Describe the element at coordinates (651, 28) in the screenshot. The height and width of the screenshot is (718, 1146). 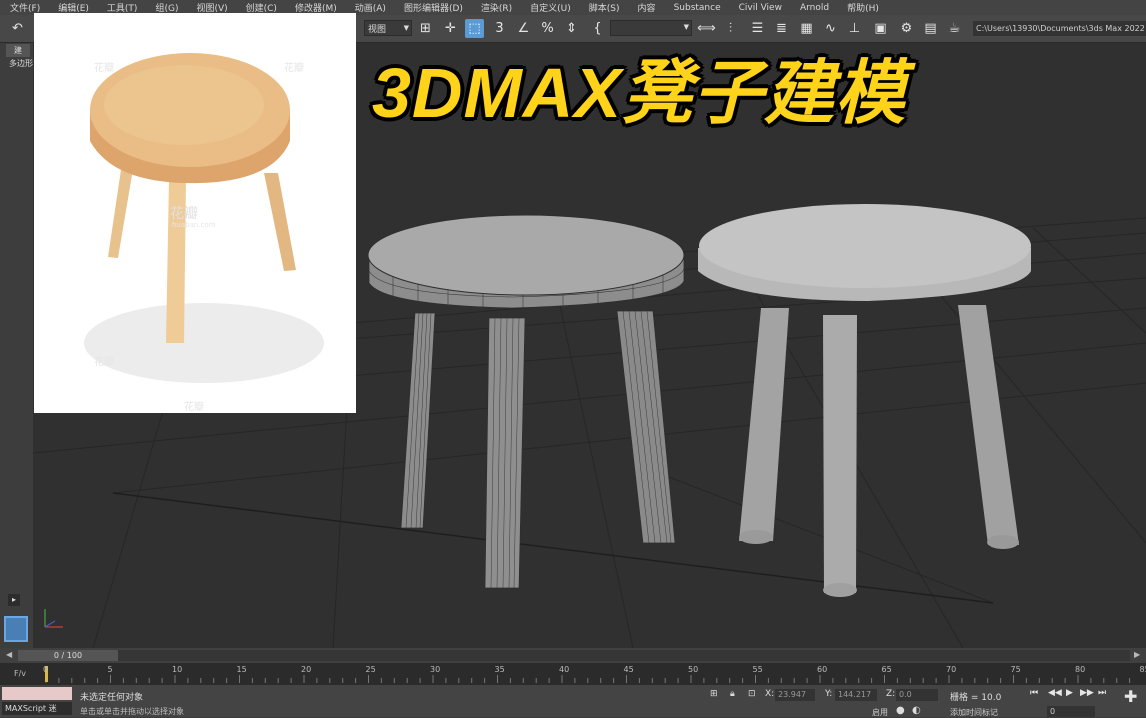
I see `named-selection-dropdown: ▼` at that location.